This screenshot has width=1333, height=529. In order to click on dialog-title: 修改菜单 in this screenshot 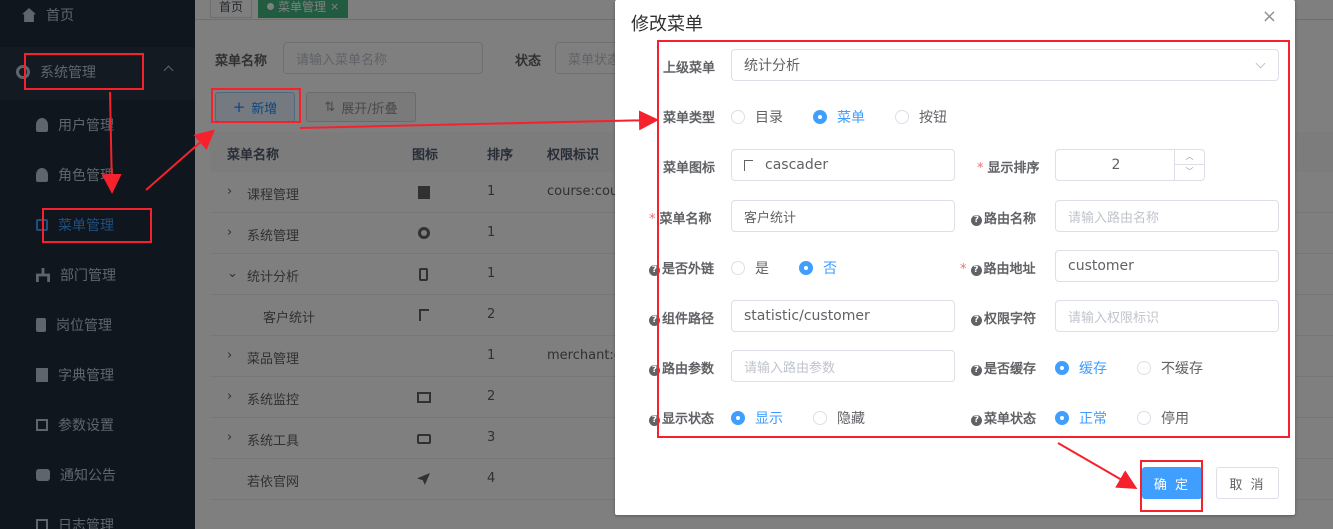, I will do `click(667, 24)`.